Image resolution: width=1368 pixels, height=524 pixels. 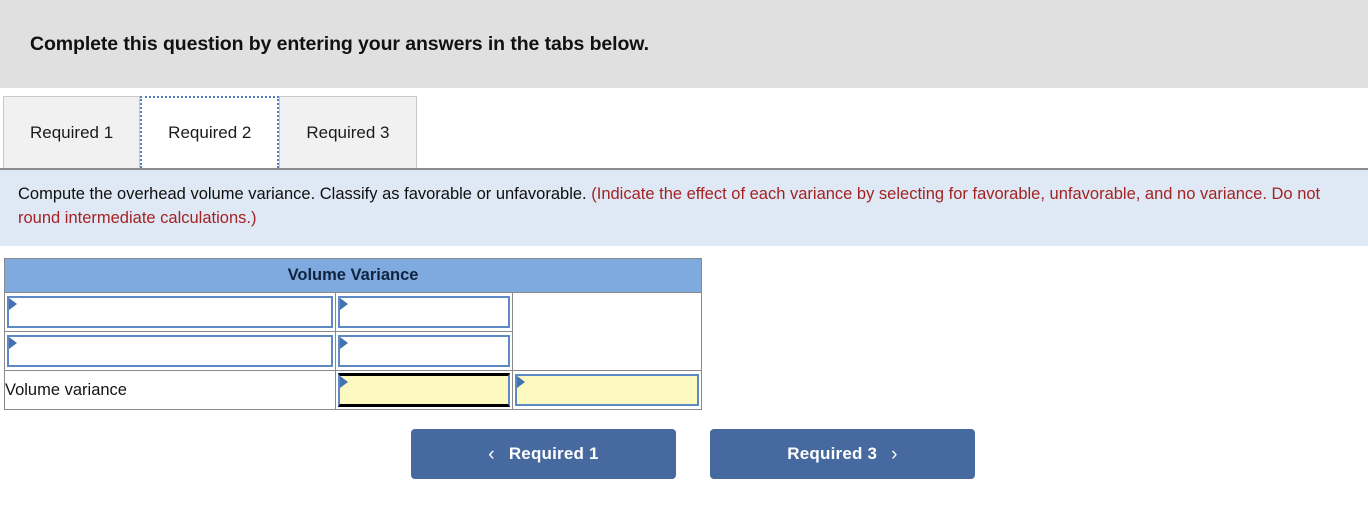 I want to click on table-header-volume-variance: Volume Variance, so click(x=353, y=275).